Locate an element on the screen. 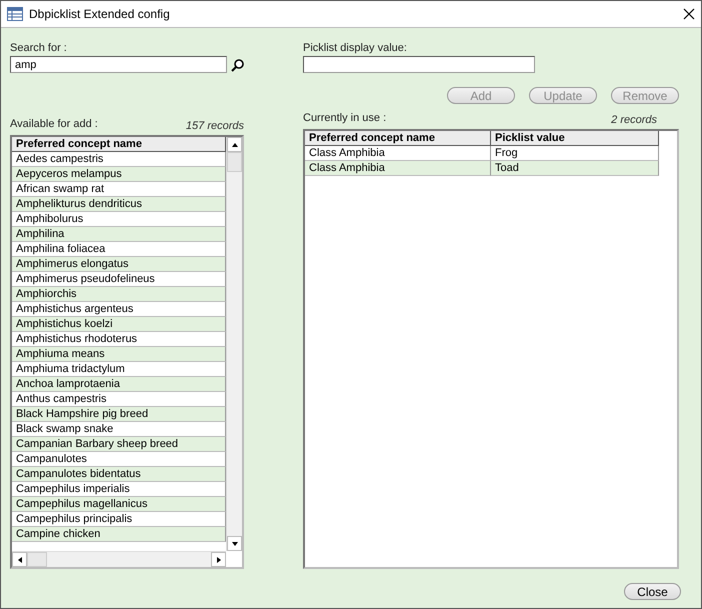 This screenshot has width=702, height=609. list-item: Campephilus imperialis is located at coordinates (119, 489).